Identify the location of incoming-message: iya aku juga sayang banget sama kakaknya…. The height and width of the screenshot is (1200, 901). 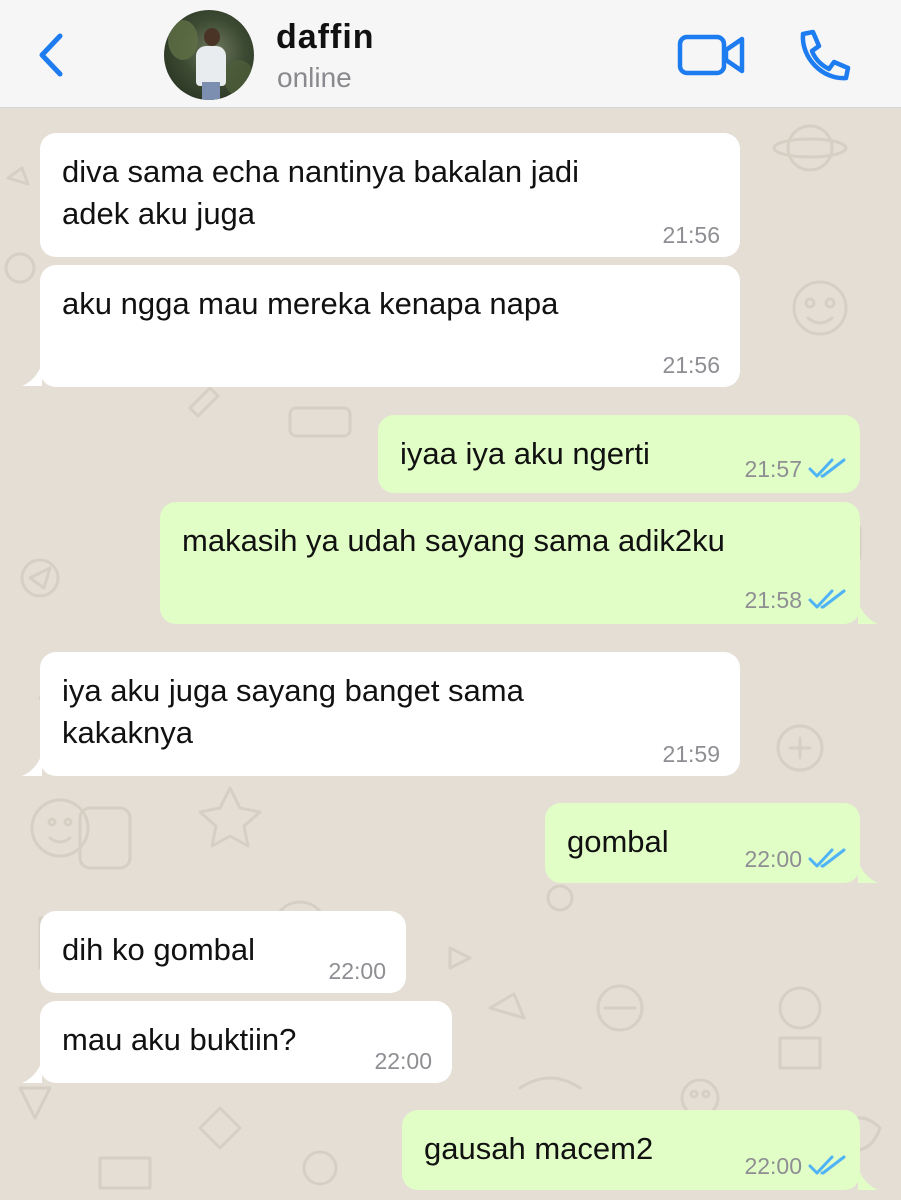
(390, 714).